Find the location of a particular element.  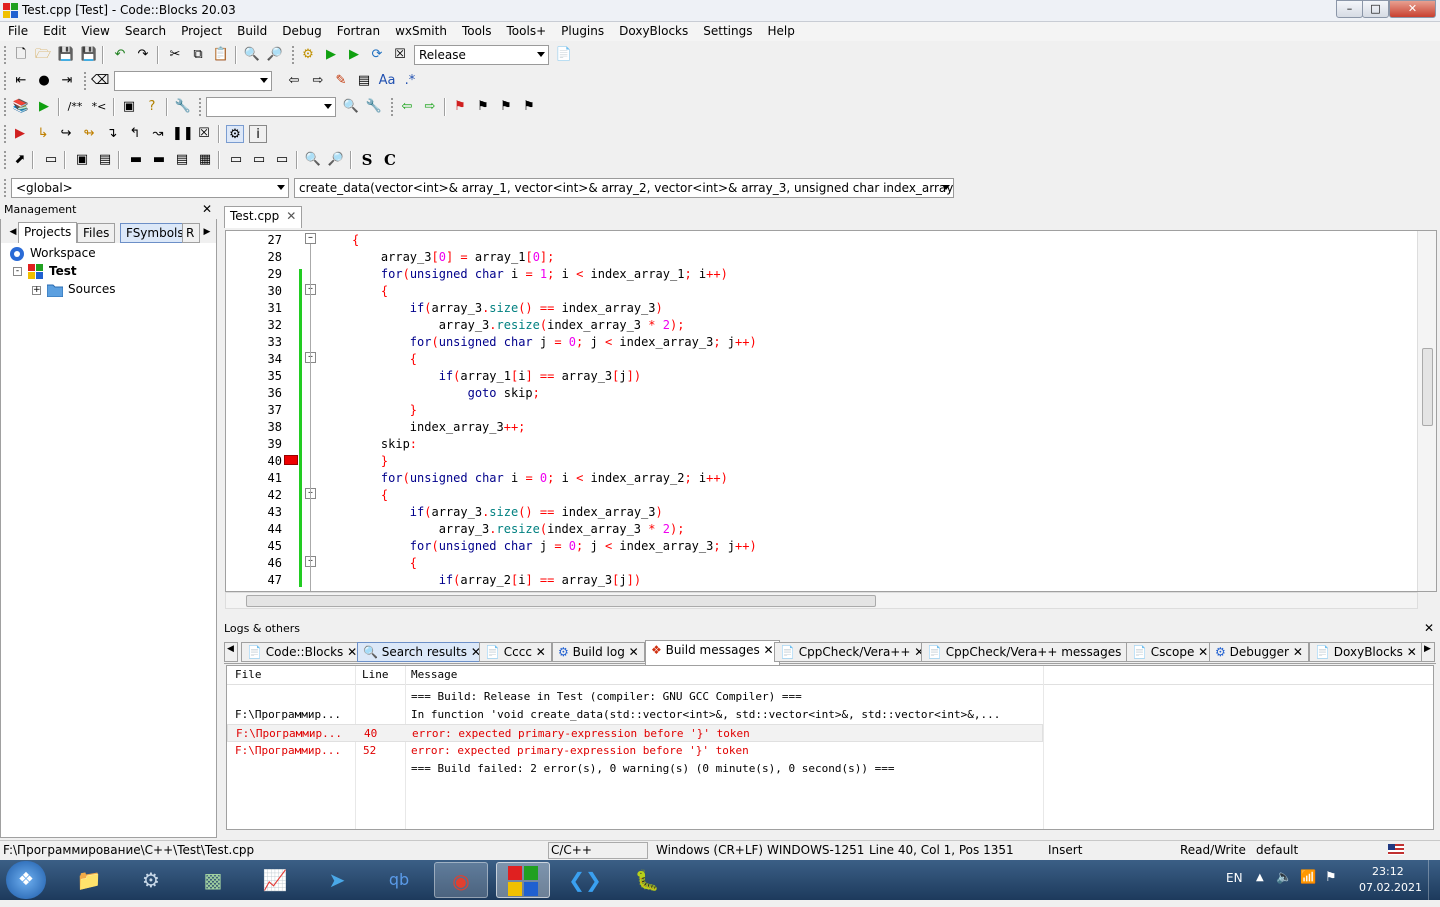

vertical-scrollbar is located at coordinates (1426, 411).